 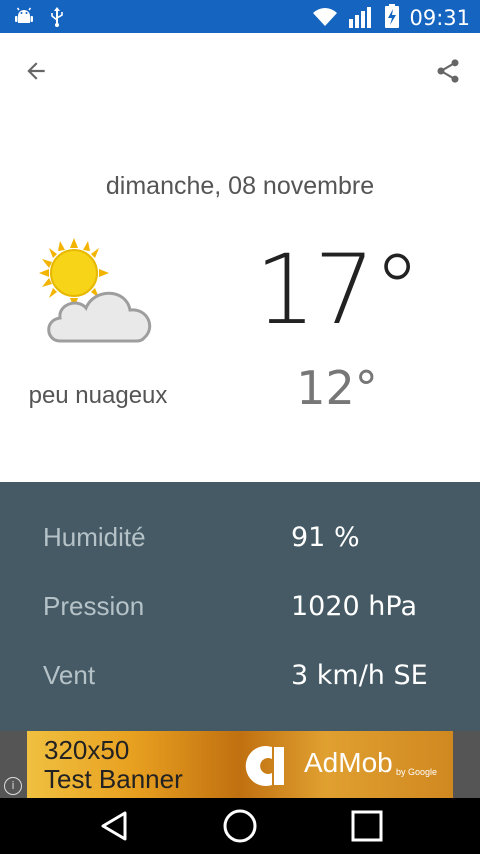 What do you see at coordinates (69, 675) in the screenshot?
I see `wind-label: Vent` at bounding box center [69, 675].